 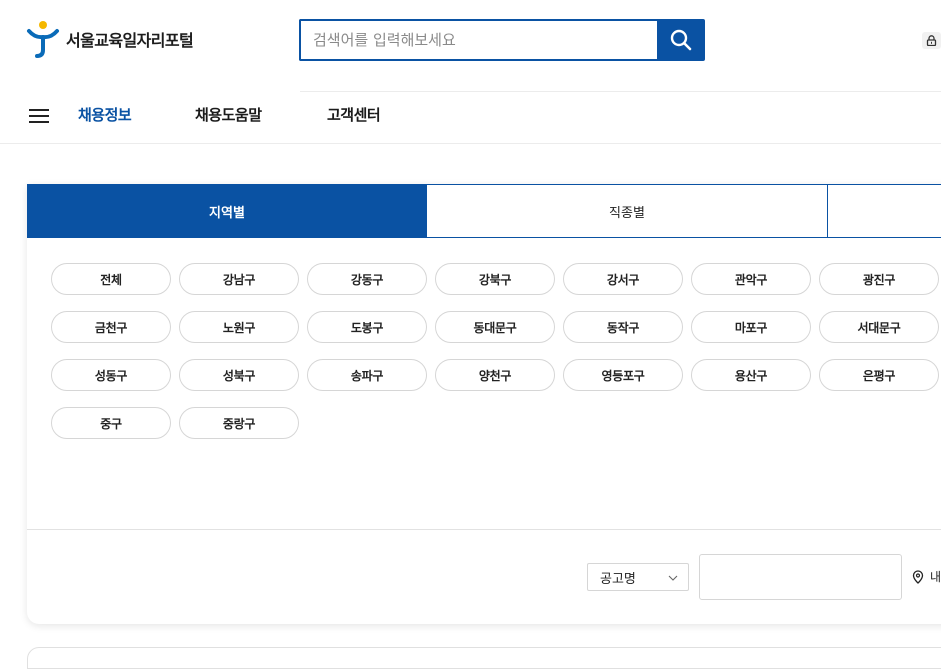 What do you see at coordinates (623, 327) in the screenshot?
I see `district-button: 동작구` at bounding box center [623, 327].